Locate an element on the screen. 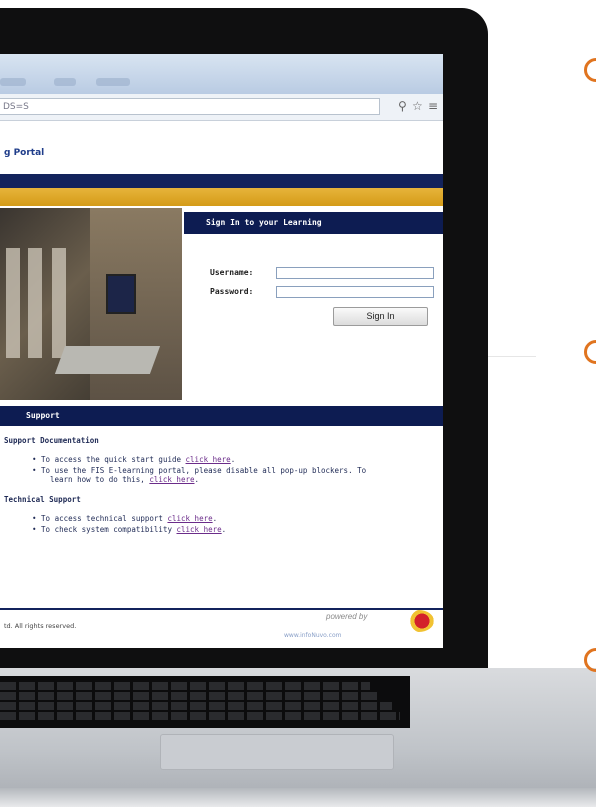 The width and height of the screenshot is (596, 807). url-field: DS=S is located at coordinates (190, 106).